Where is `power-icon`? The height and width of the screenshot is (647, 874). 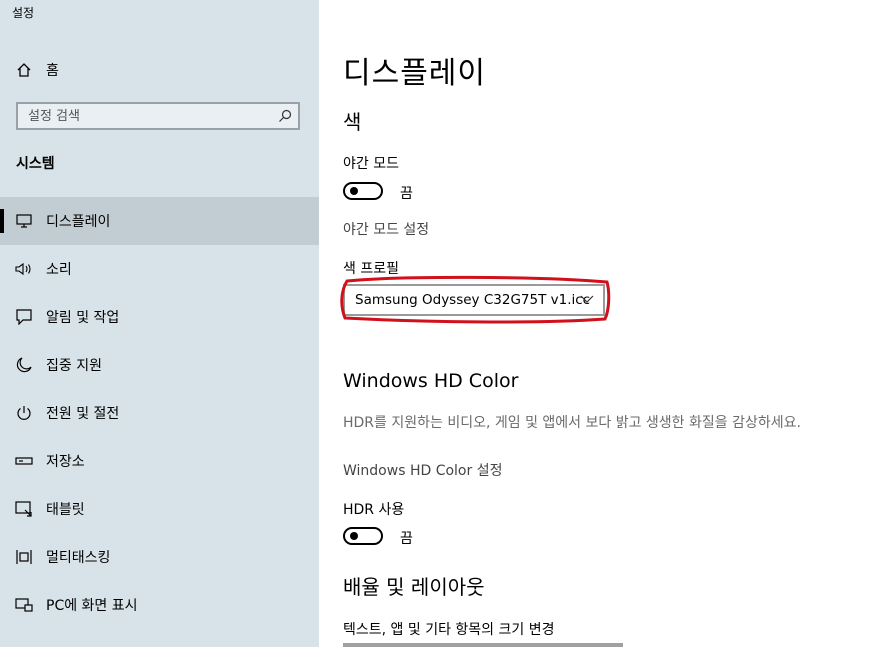 power-icon is located at coordinates (24, 413).